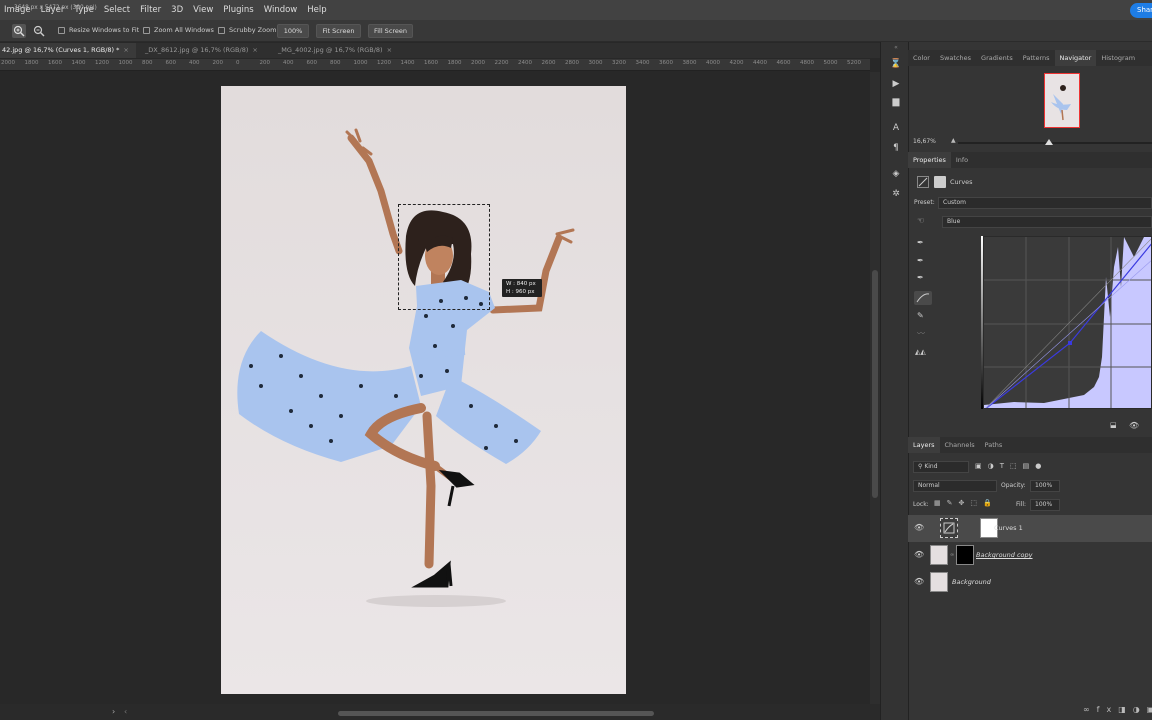 Image resolution: width=1152 pixels, height=720 pixels. Describe the element at coordinates (924, 141) in the screenshot. I see `navigator-zoom-value: 16,67%` at that location.